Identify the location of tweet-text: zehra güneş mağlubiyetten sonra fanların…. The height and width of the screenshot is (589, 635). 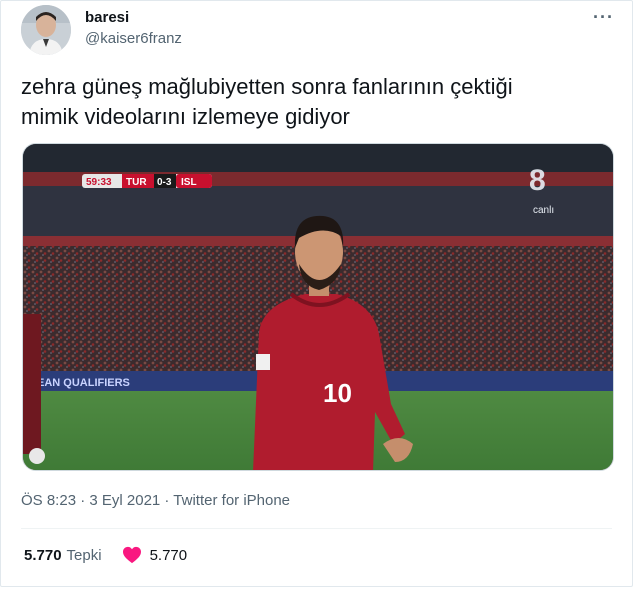
(267, 101).